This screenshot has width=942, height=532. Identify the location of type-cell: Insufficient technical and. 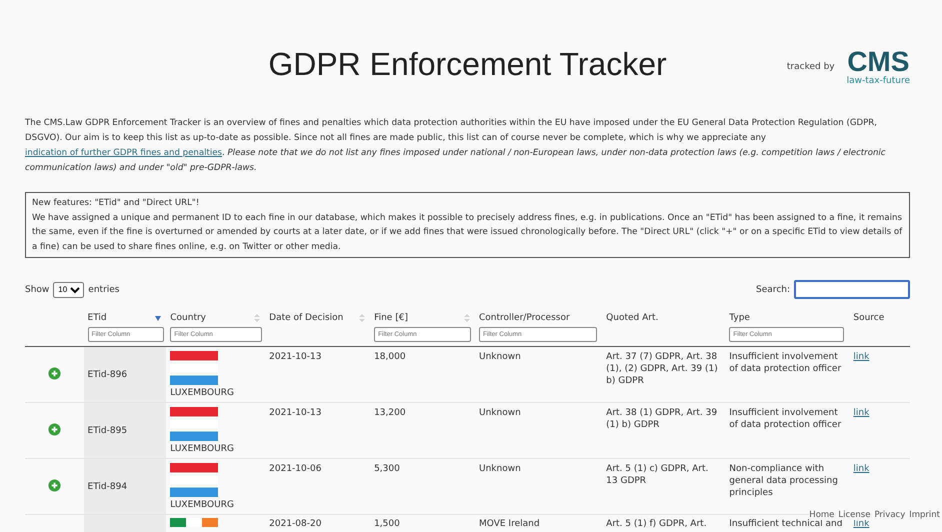
(785, 524).